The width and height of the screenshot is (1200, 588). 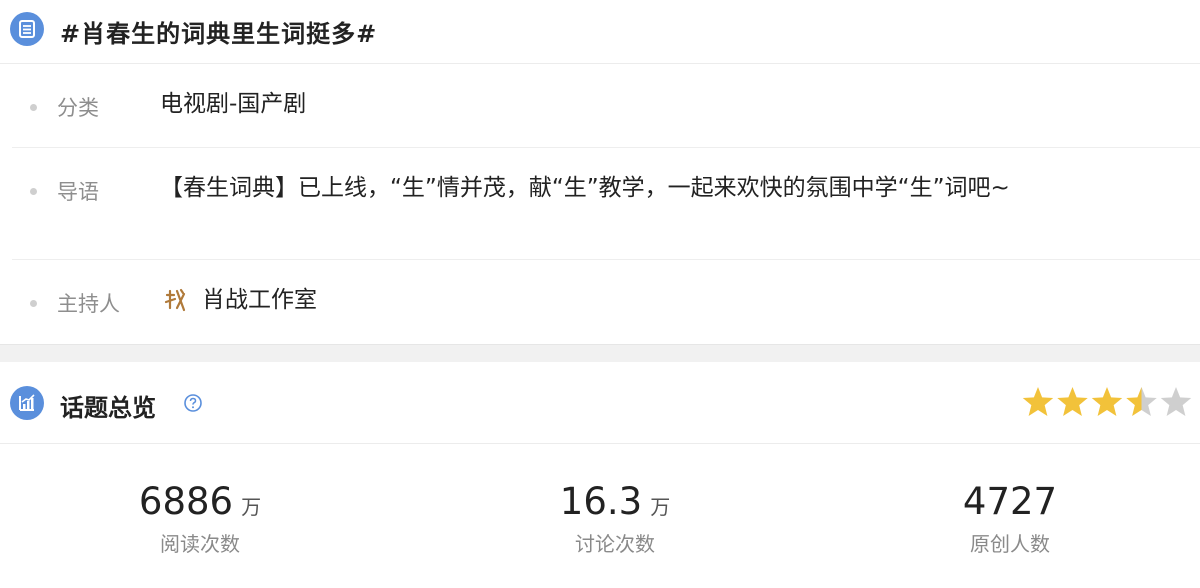 I want to click on stat-value: 4727, so click(x=1010, y=501).